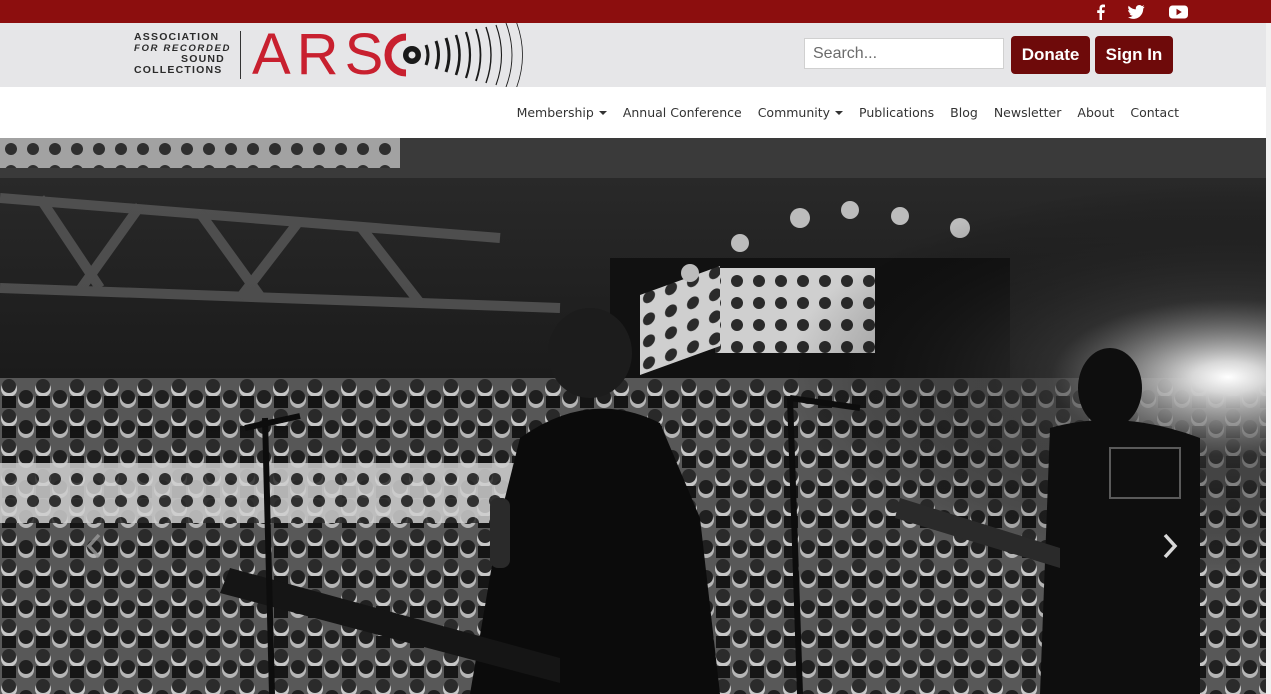 This screenshot has width=1271, height=694. I want to click on nav-item-label: About, so click(1096, 112).